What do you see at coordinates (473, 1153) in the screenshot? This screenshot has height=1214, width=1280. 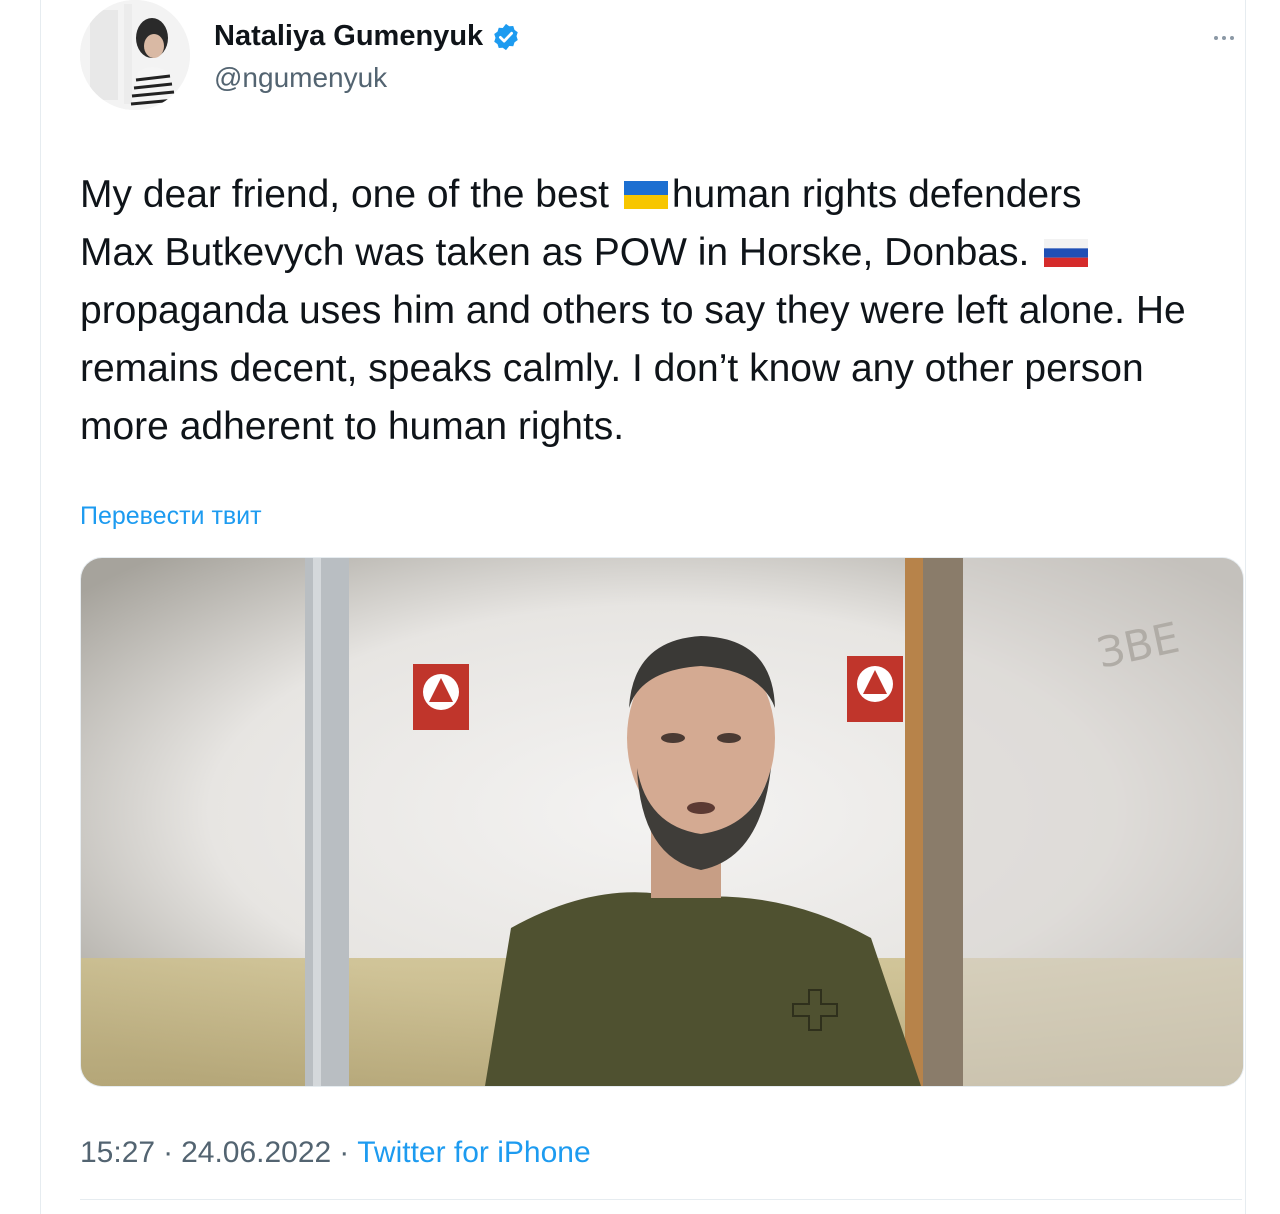 I see `tweet-source-link: Twitter for iPhone` at bounding box center [473, 1153].